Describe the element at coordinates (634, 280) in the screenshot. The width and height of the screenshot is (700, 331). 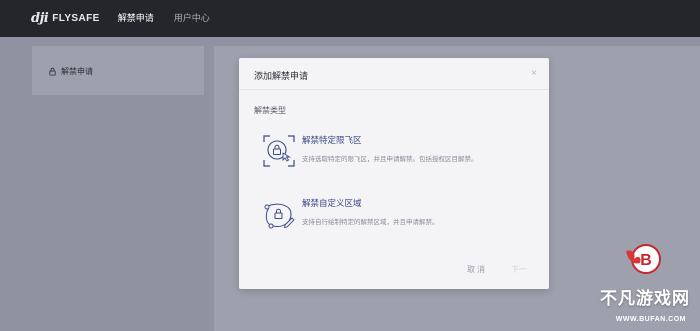
I see `site-watermark: B 不凡游戏网 WWW.BUFAN.COM` at that location.